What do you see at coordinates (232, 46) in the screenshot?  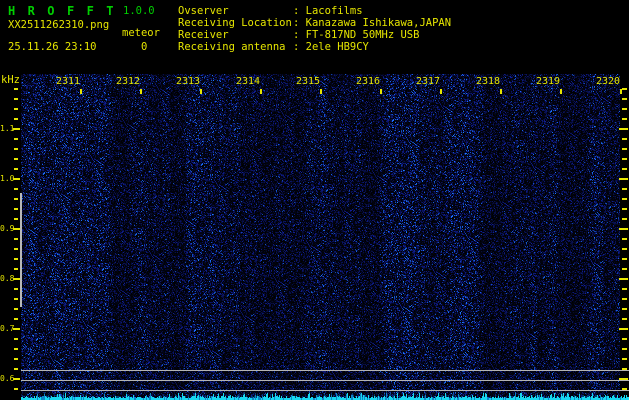 I see `antenna-row-label: Receiving antenna` at bounding box center [232, 46].